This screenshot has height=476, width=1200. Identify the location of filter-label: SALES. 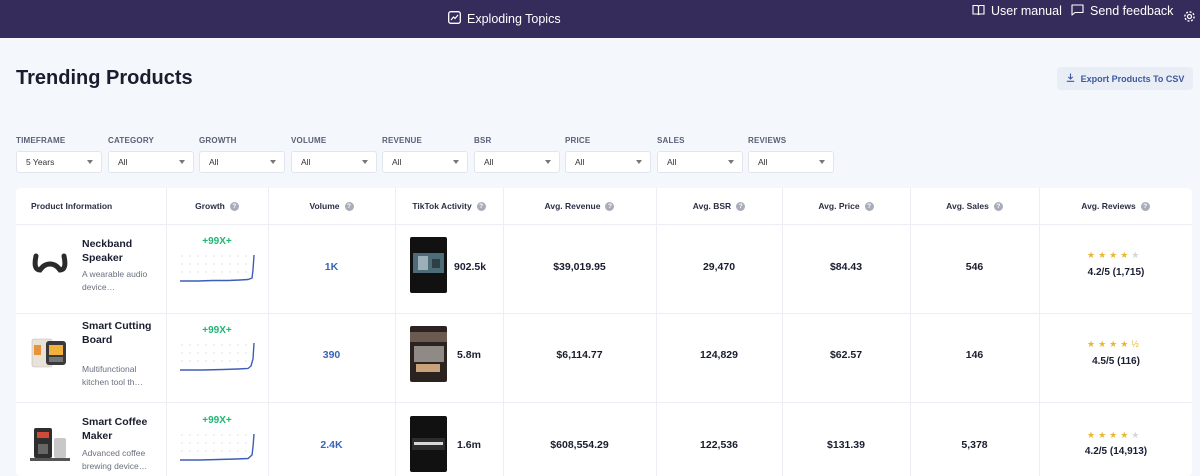
(671, 140).